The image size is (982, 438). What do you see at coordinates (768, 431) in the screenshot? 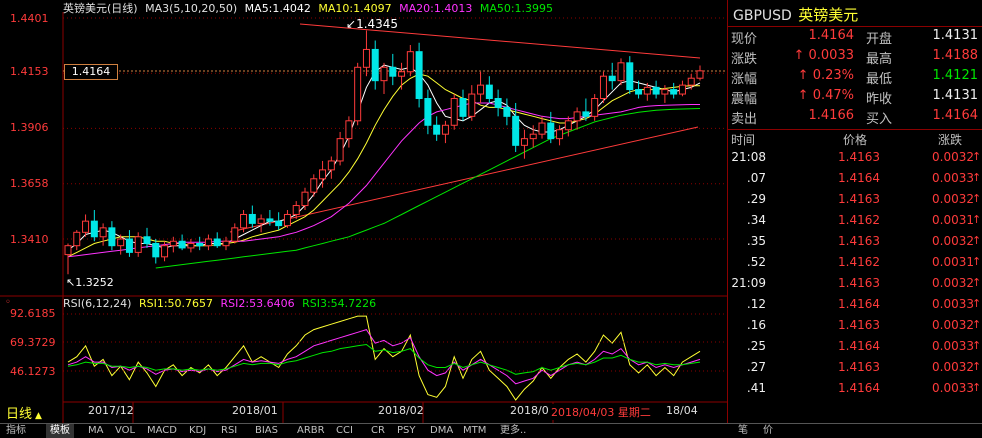
I see `panel-tab-1: 价` at bounding box center [768, 431].